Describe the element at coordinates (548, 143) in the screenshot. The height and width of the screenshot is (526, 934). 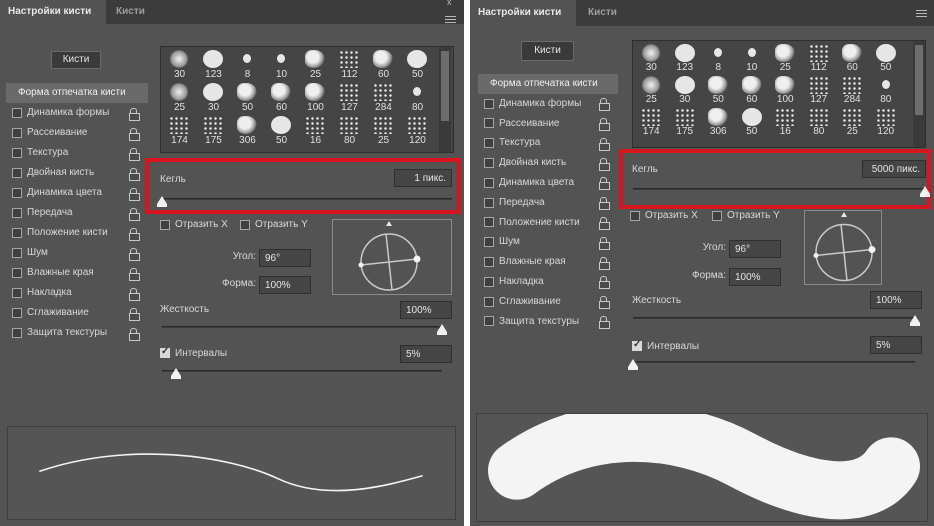
I see `sidebar-item-texture: Текстура` at that location.